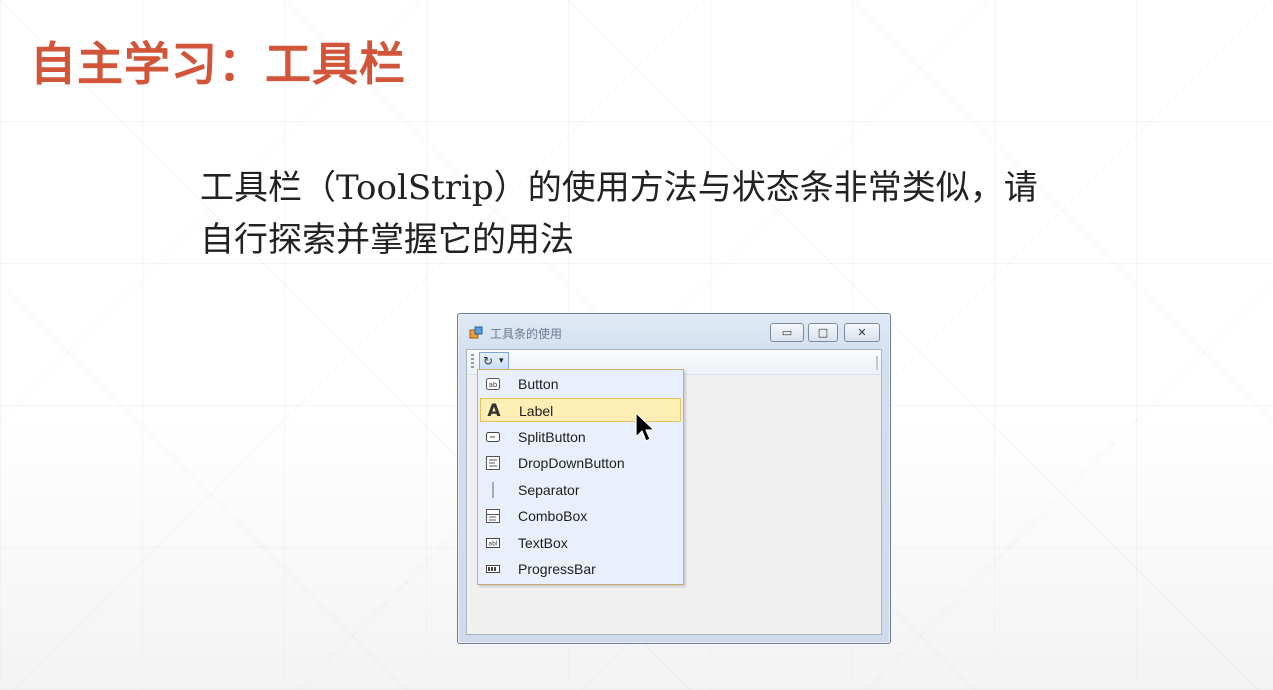 This screenshot has height=690, width=1273. I want to click on menu-item-separator: Separator, so click(580, 490).